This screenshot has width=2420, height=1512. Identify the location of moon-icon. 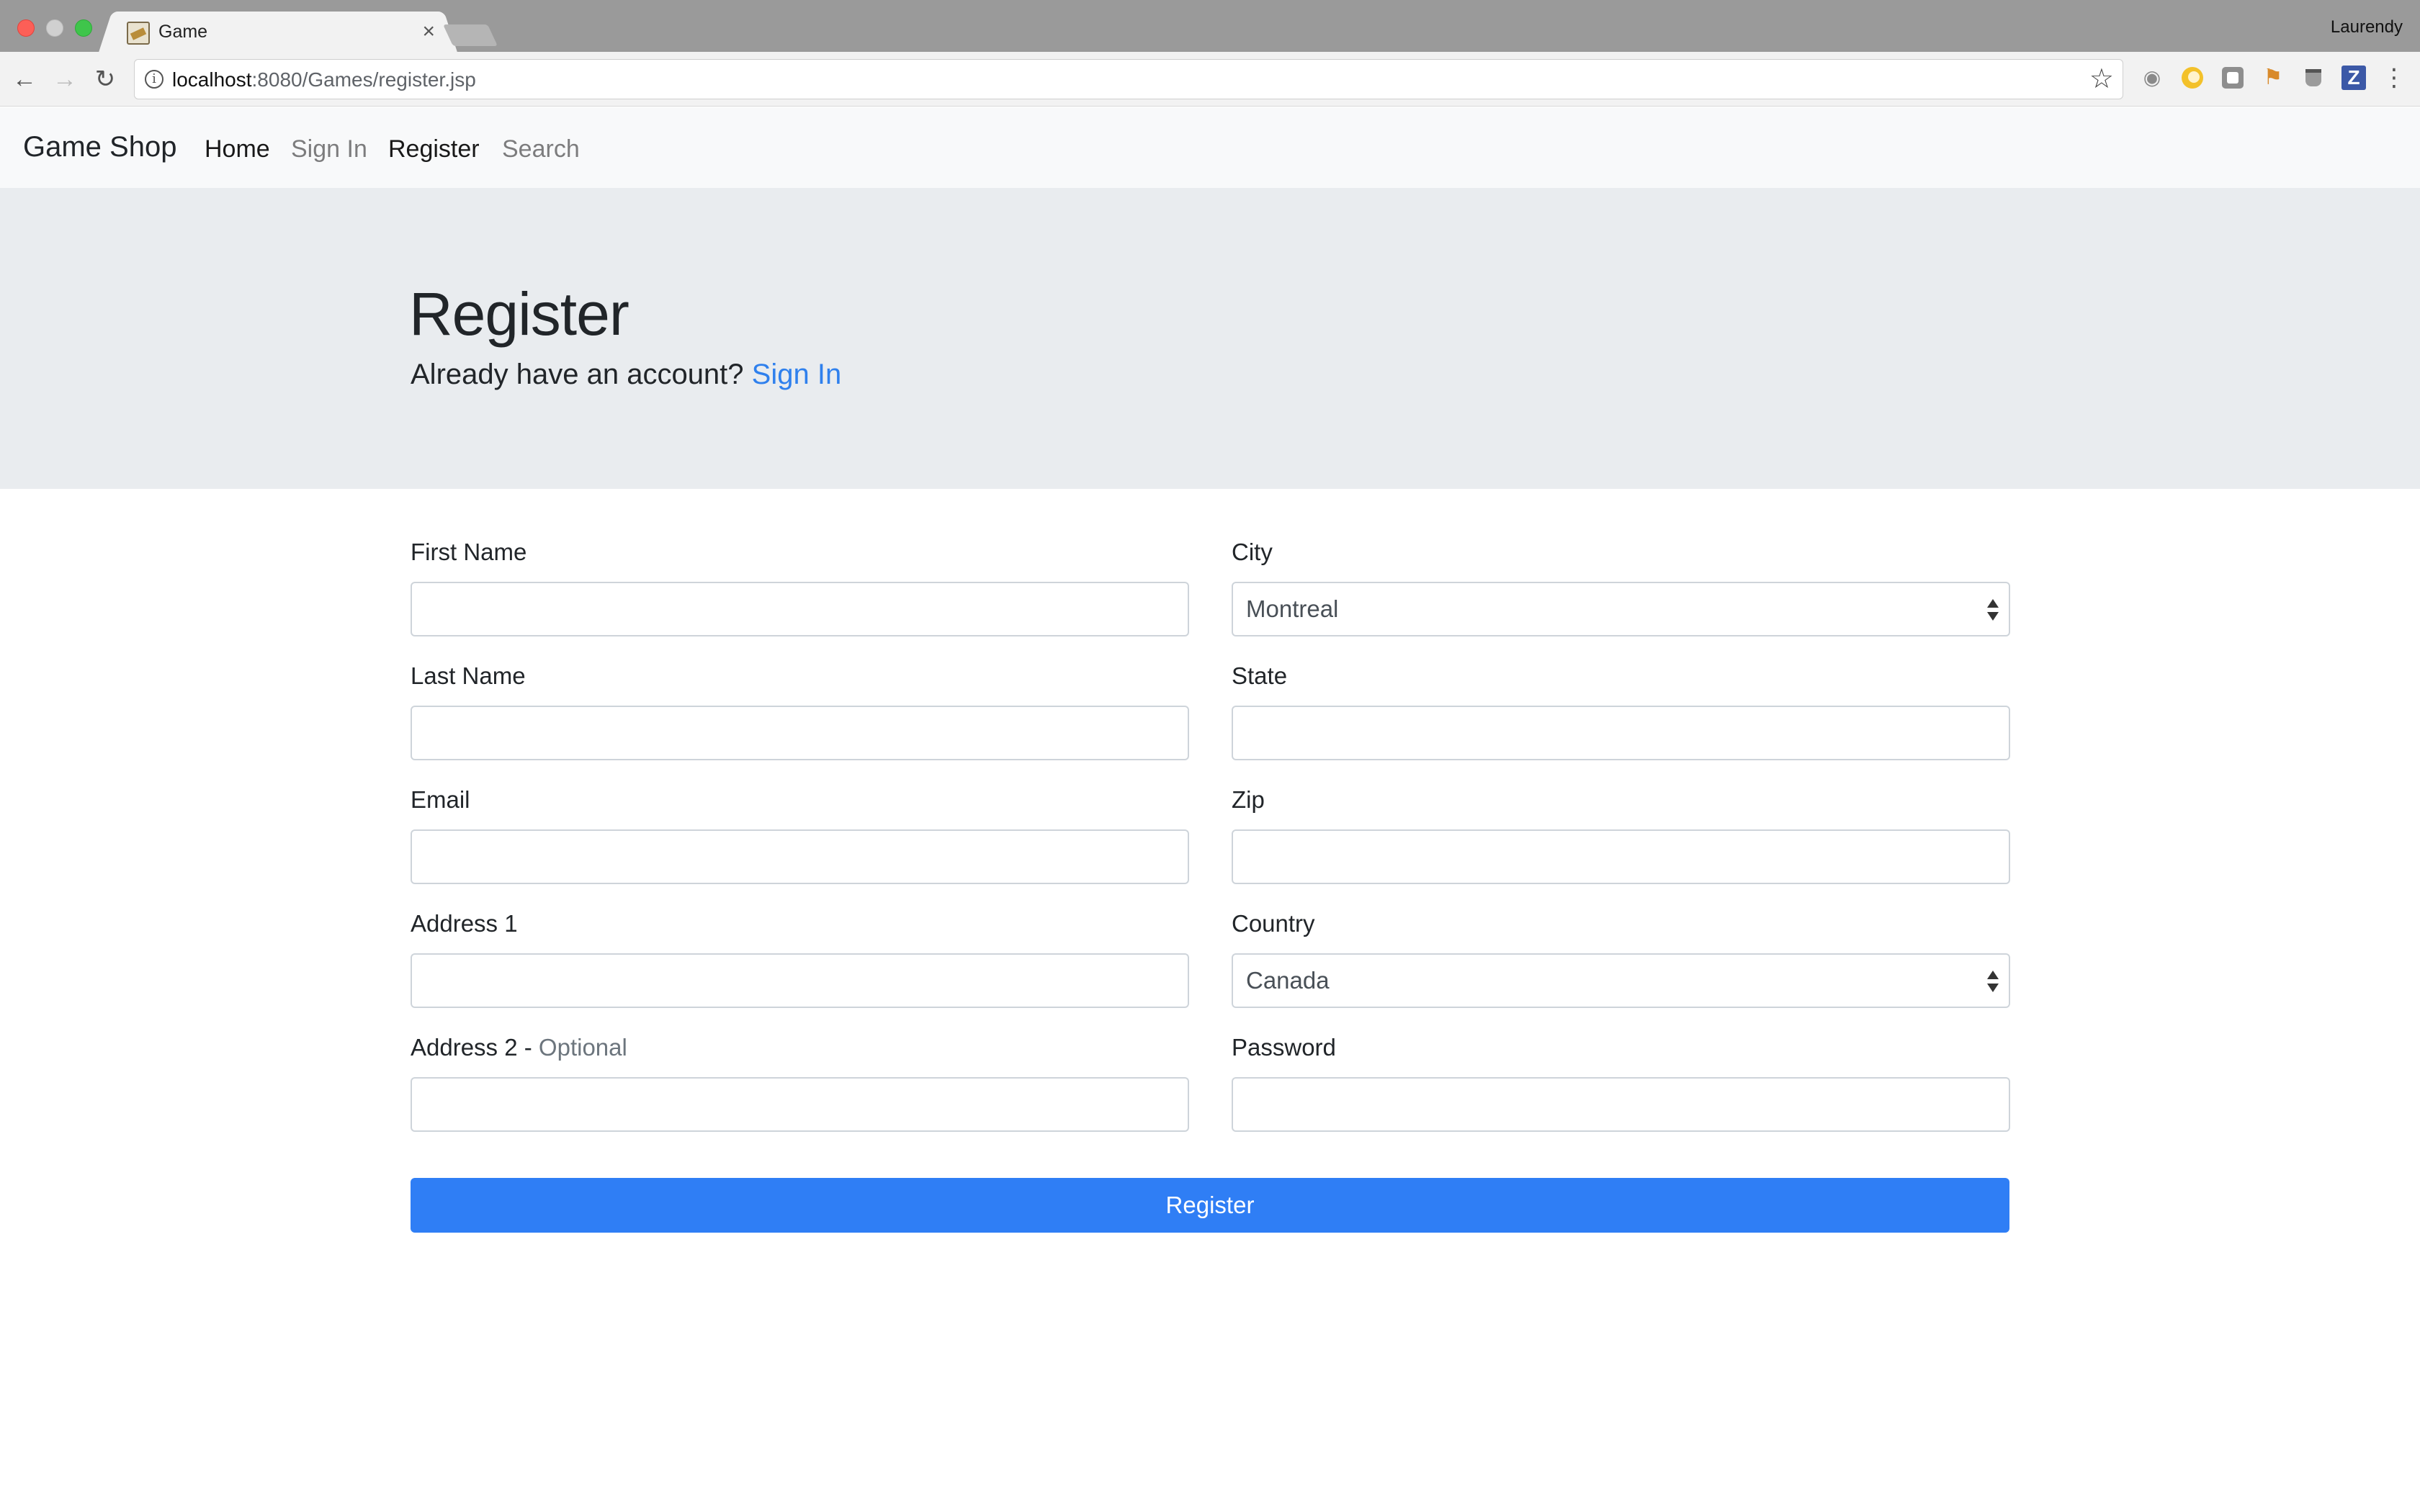
(2192, 78).